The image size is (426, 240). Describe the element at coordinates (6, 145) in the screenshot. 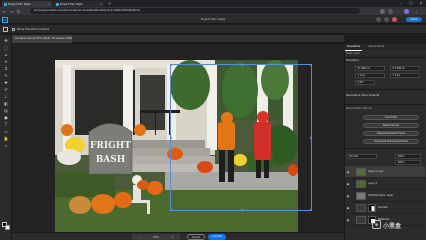

I see `zoom-tool-icon: ⌕` at that location.